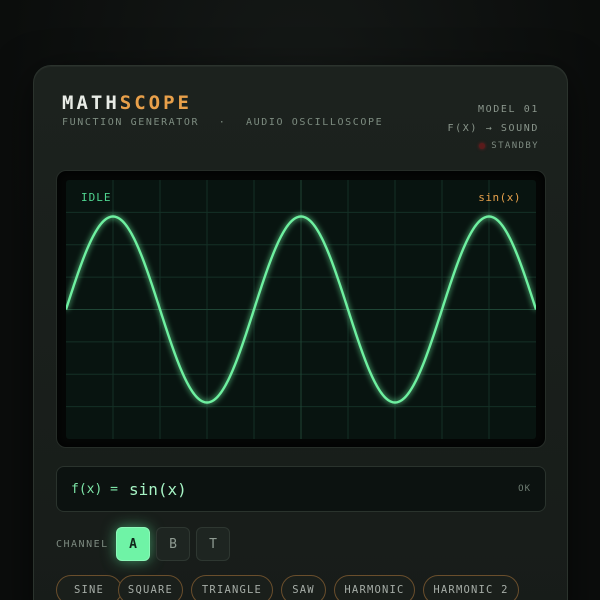  What do you see at coordinates (303, 587) in the screenshot?
I see `waveform-saw-button: SAW` at bounding box center [303, 587].